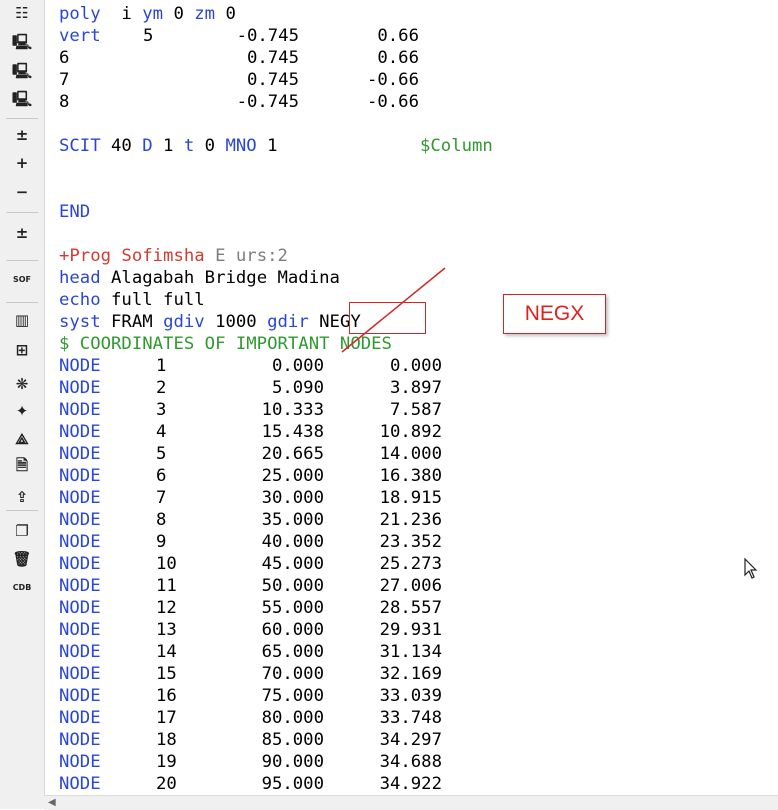 The width and height of the screenshot is (778, 810). I want to click on callout-negx: NEGX, so click(554, 314).